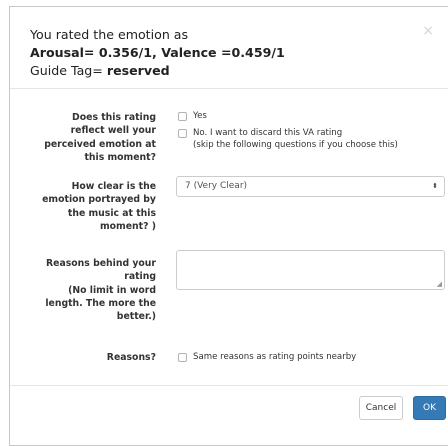 Image resolution: width=448 pixels, height=446 pixels. What do you see at coordinates (127, 226) in the screenshot?
I see `label-line: moment? )` at bounding box center [127, 226].